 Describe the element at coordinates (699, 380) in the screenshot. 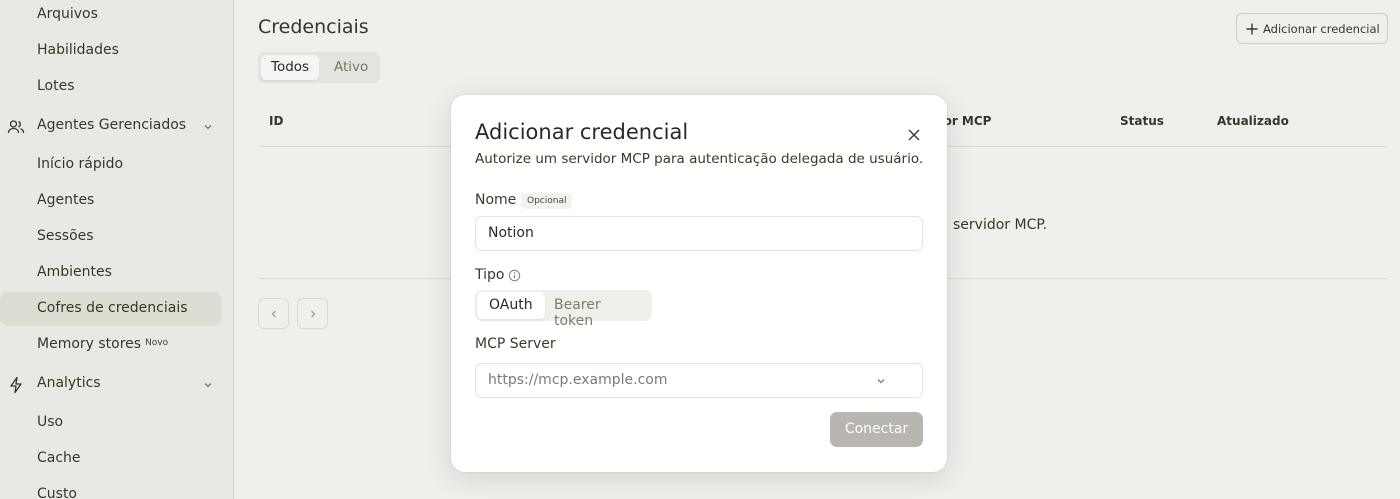

I see `mcp-server-select: https://mcp.example.com` at that location.